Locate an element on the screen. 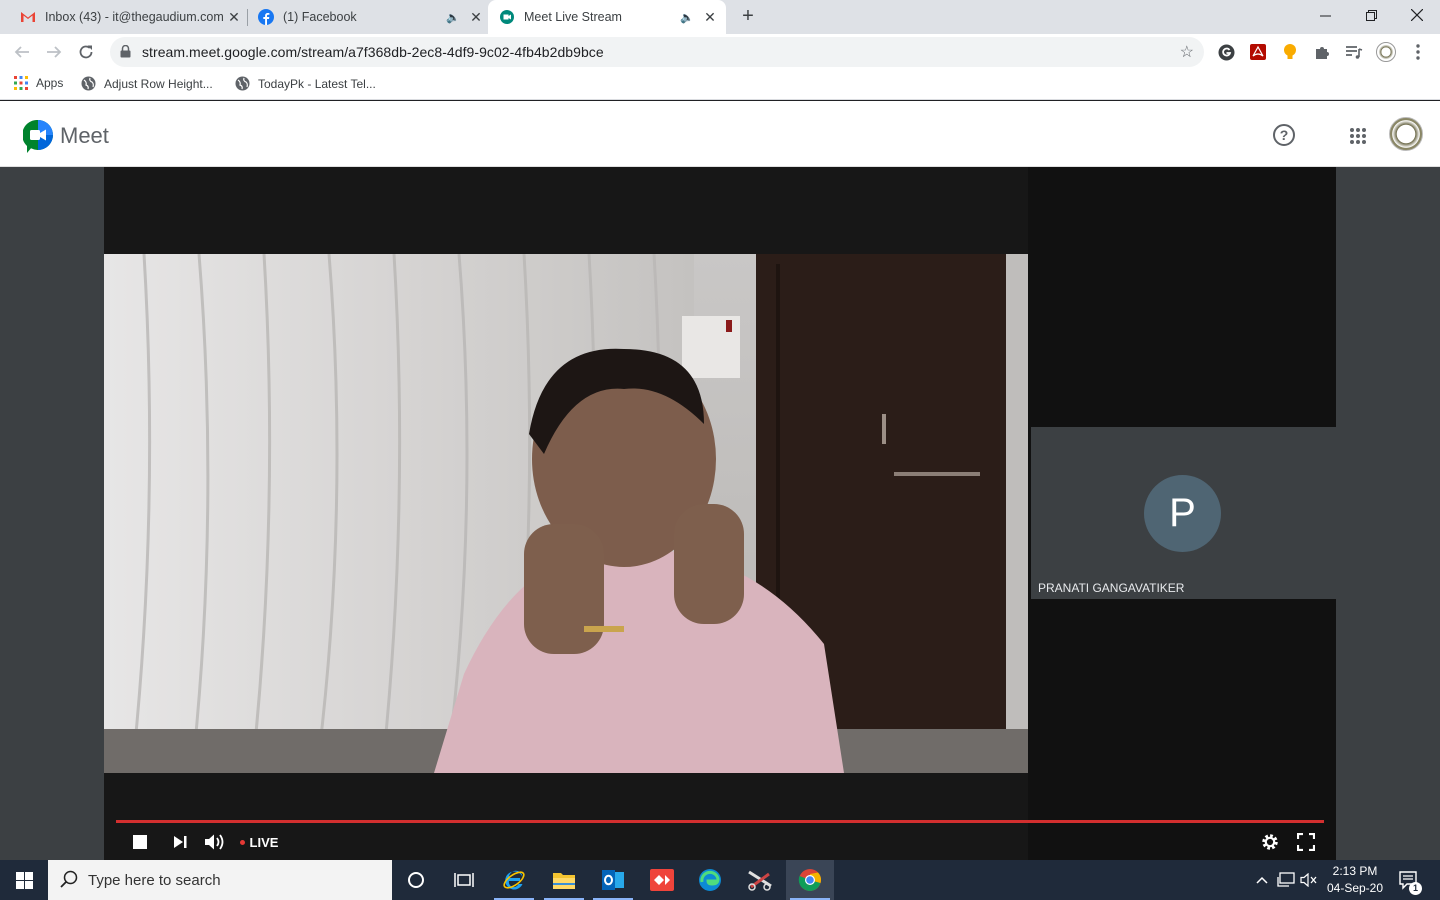  volume-button is located at coordinates (215, 842).